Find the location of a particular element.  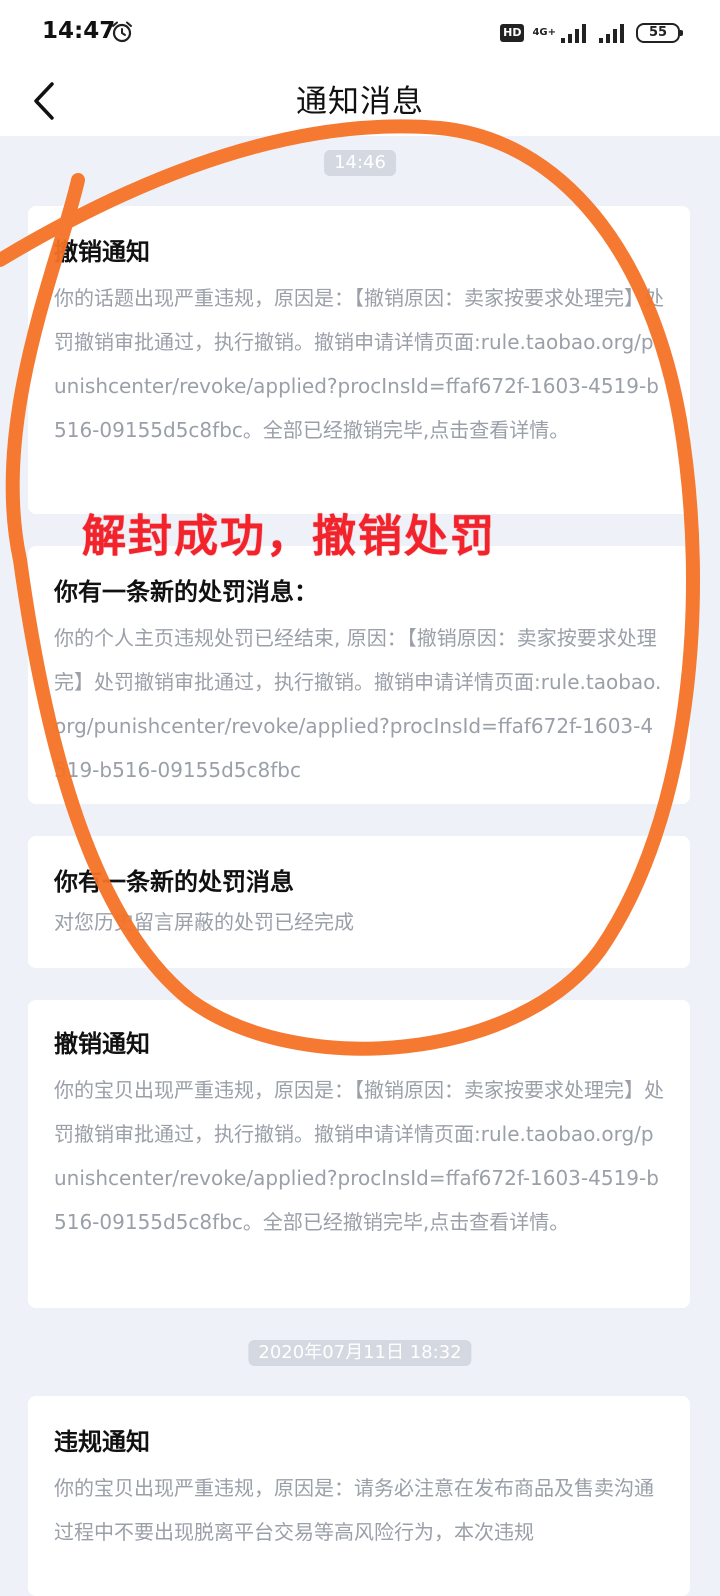

timestamp-chip: 2020年07月11日 18:32 is located at coordinates (360, 1353).